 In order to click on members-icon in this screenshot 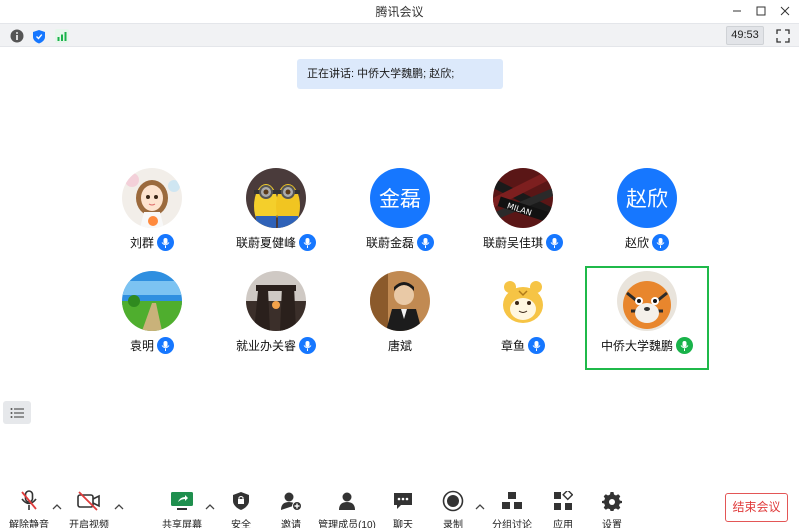, I will do `click(347, 501)`.